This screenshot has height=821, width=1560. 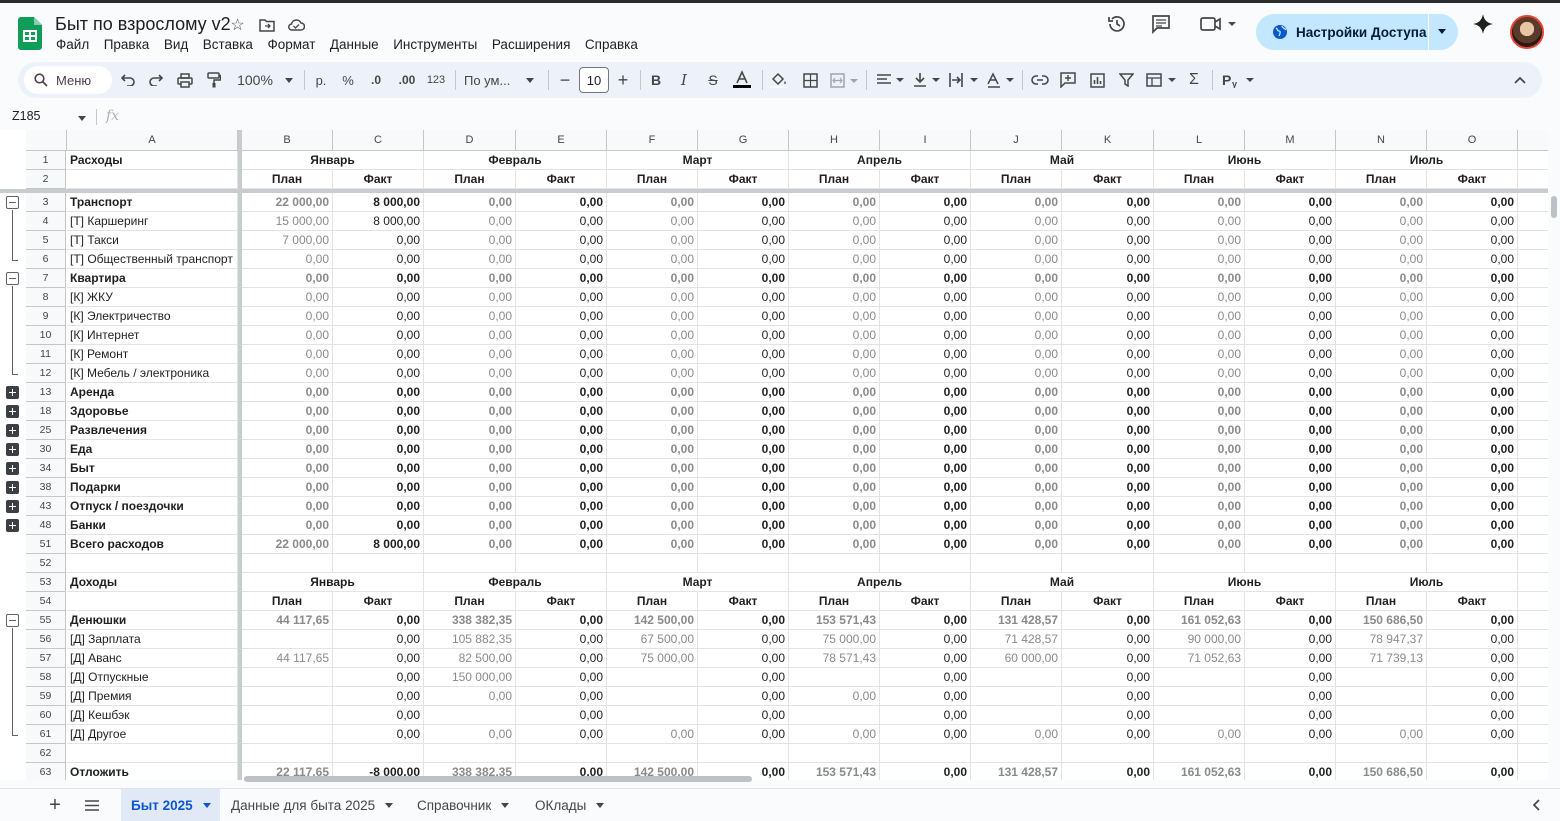 What do you see at coordinates (176, 44) in the screenshot?
I see `menu-view: Вид` at bounding box center [176, 44].